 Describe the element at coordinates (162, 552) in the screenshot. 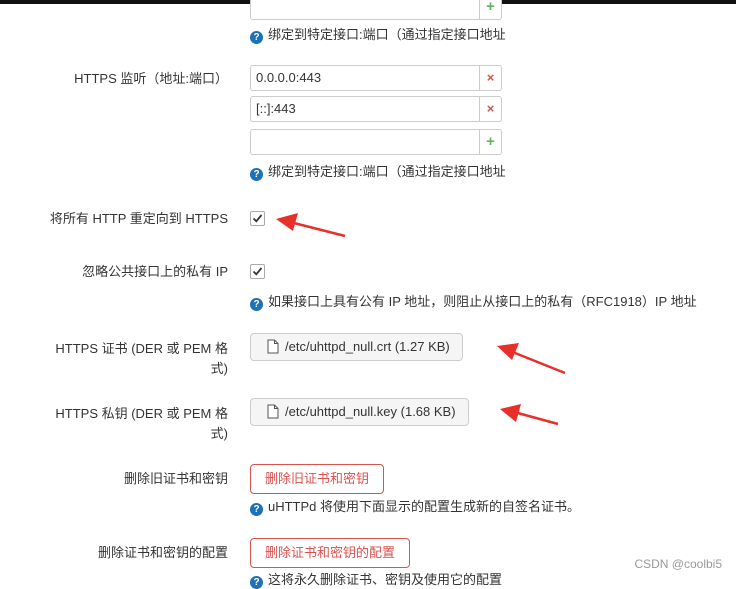

I see `remove-conf-label: 删除证书和密钥的配置` at that location.